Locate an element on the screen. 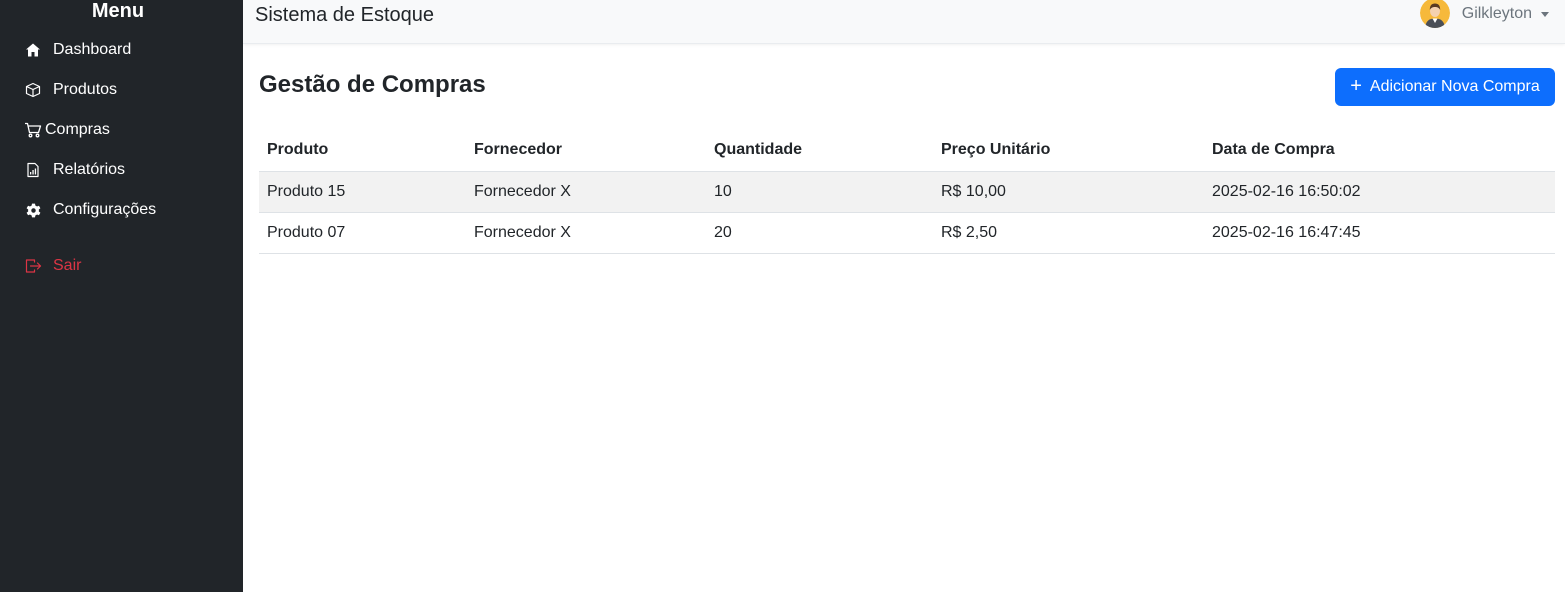  sidebar-item-relatorios: Relatórios is located at coordinates (74, 170).